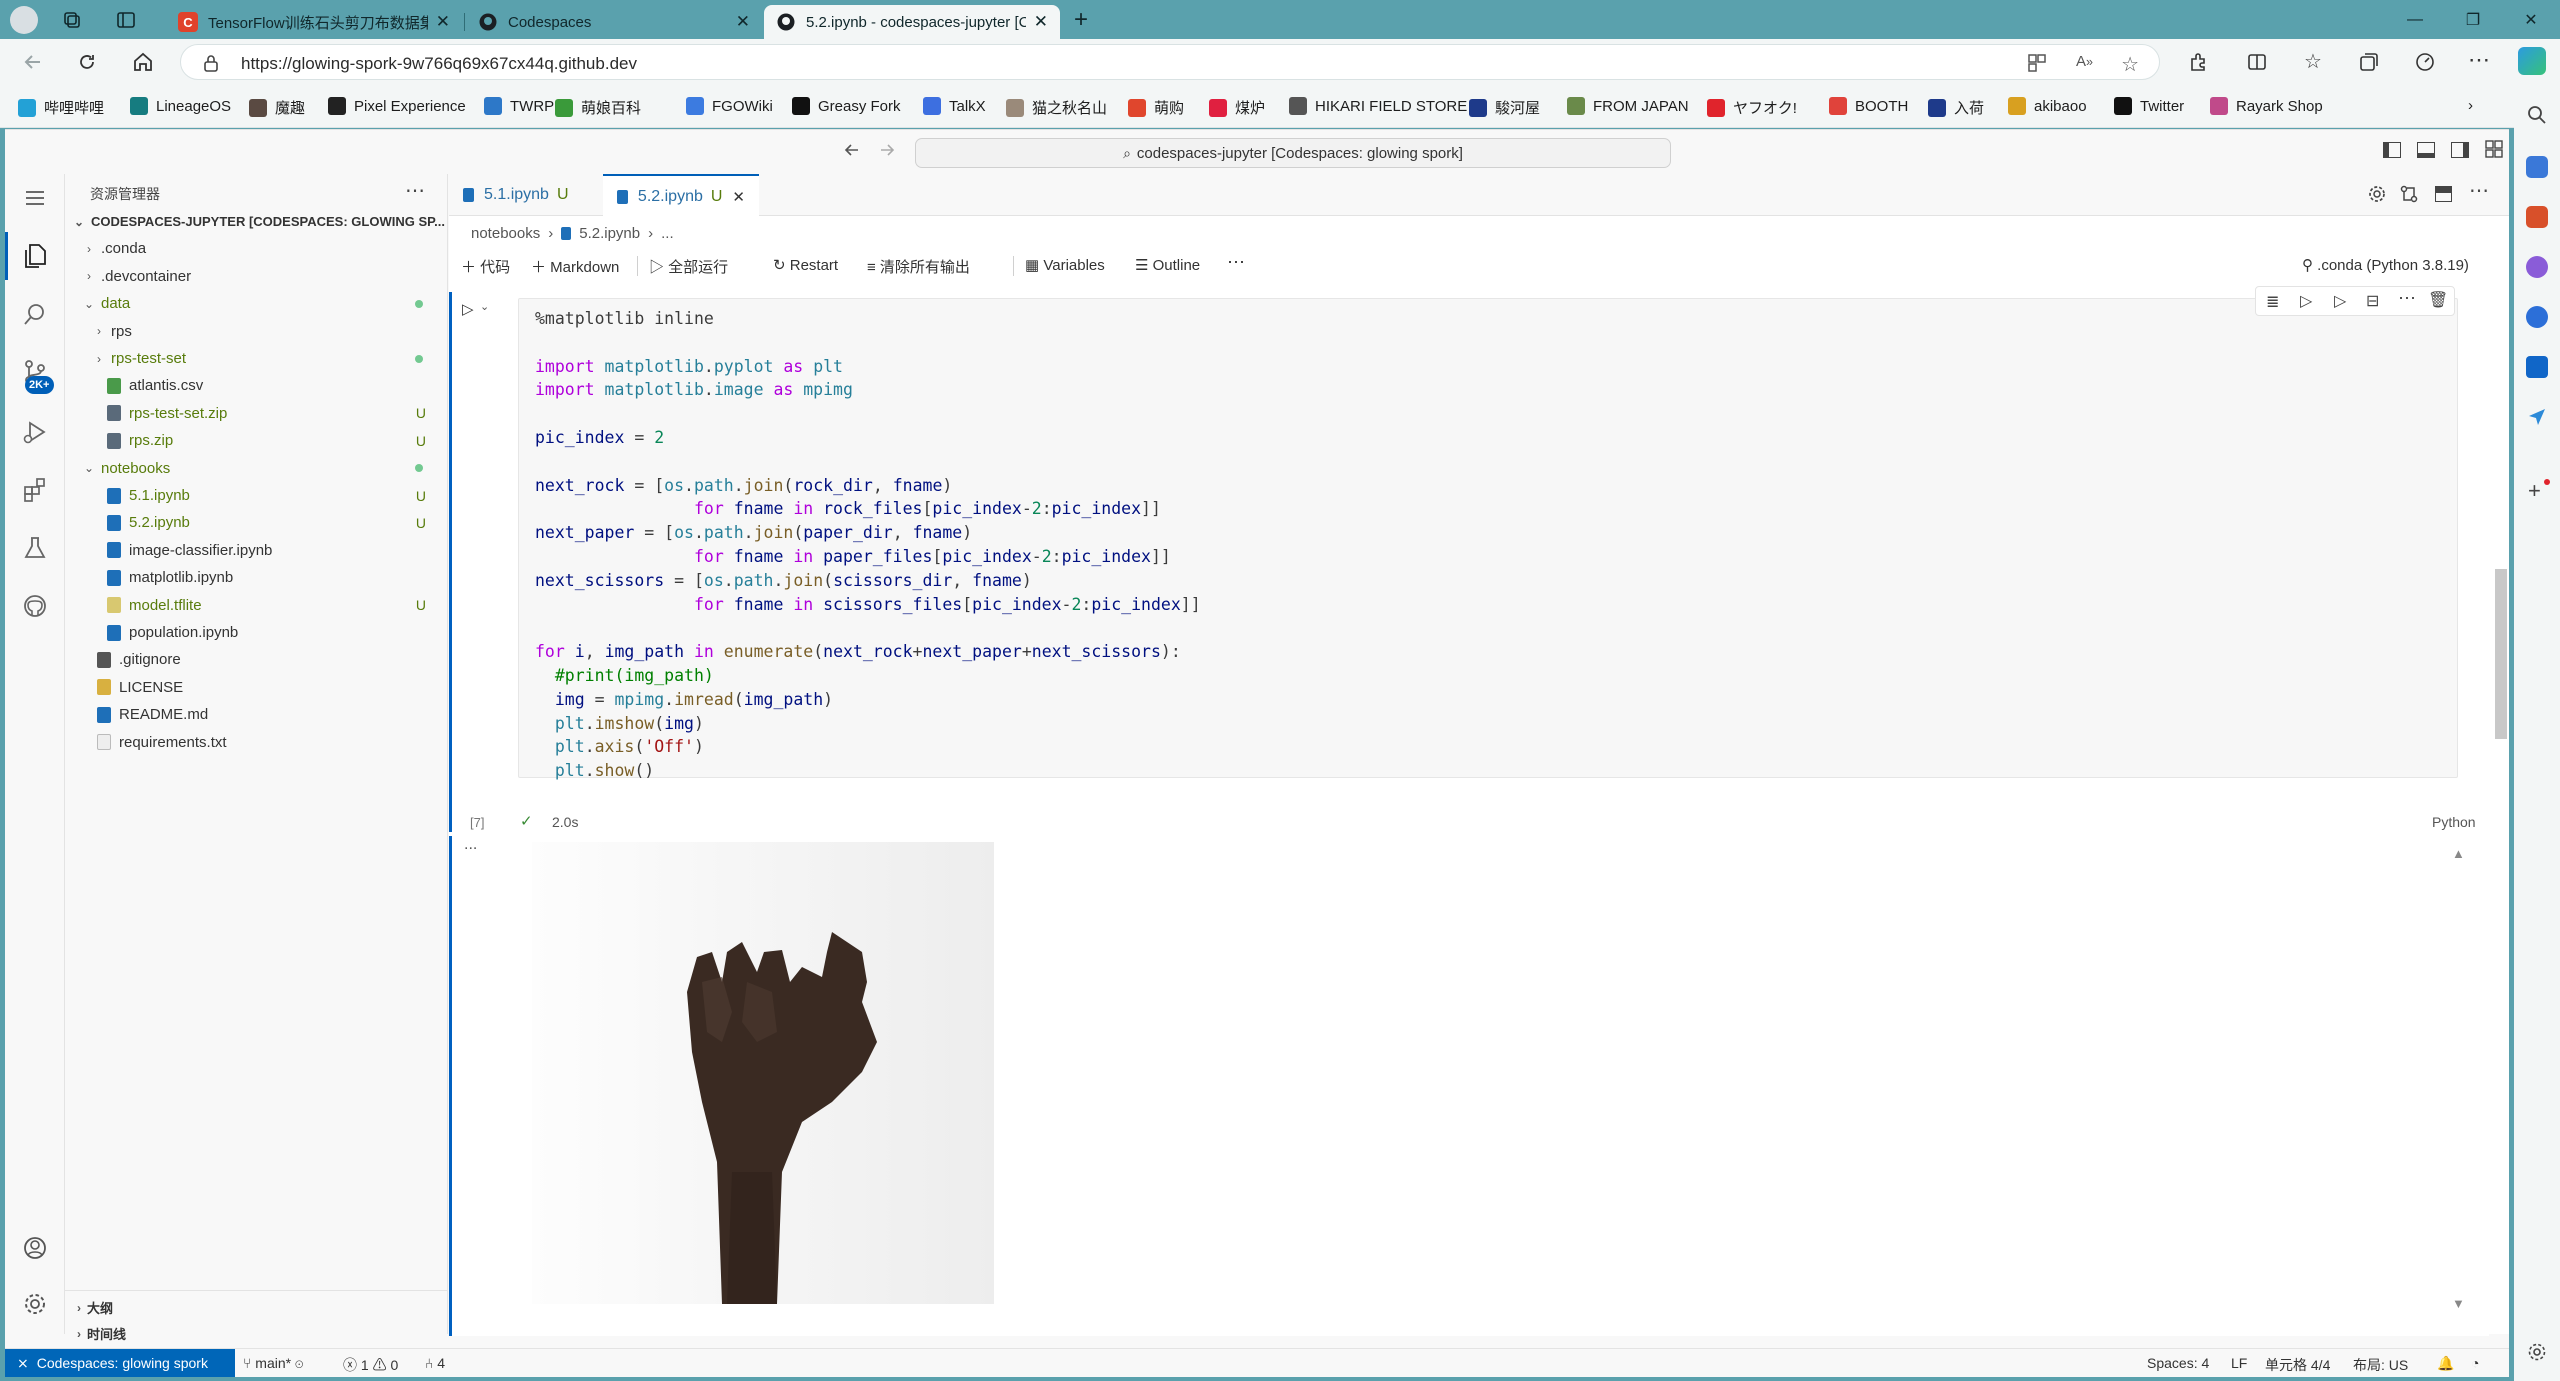  Describe the element at coordinates (2454, 822) in the screenshot. I see `cell-language: Python` at that location.